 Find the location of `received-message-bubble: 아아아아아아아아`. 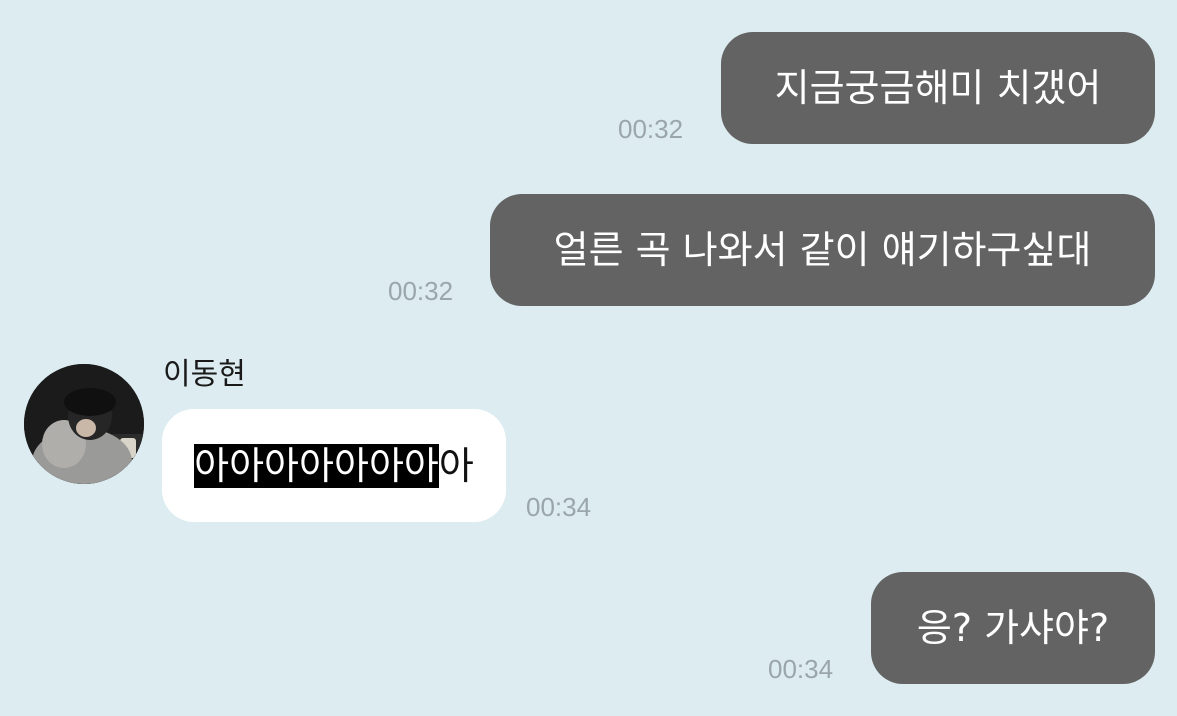

received-message-bubble: 아아아아아아아아 is located at coordinates (334, 465).